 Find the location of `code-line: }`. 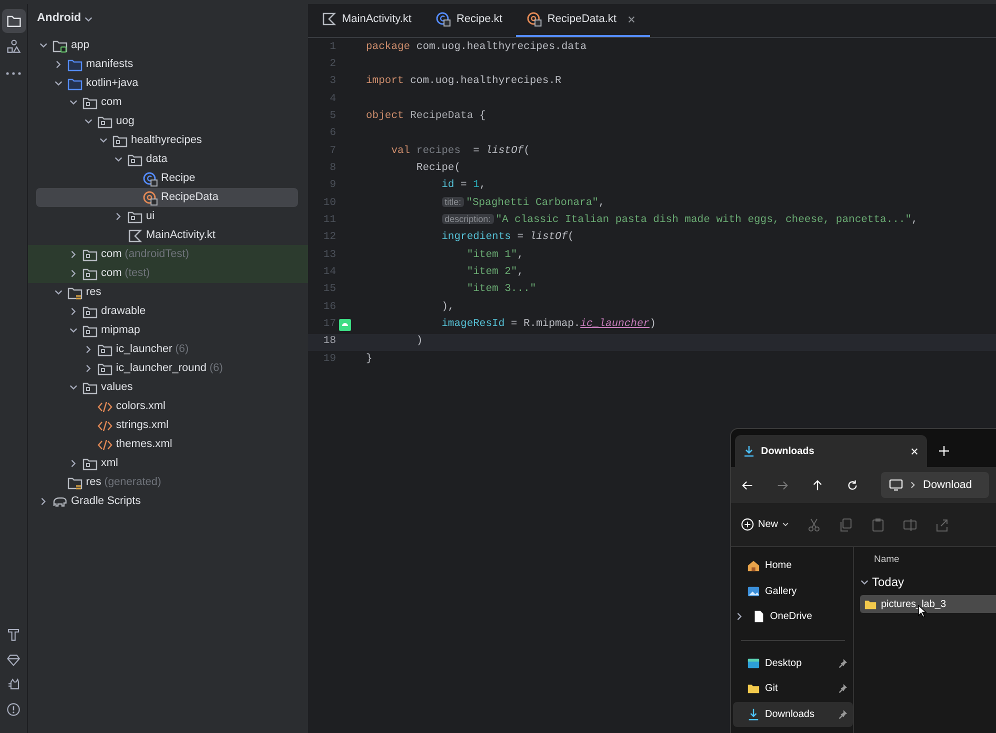

code-line: } is located at coordinates (369, 359).